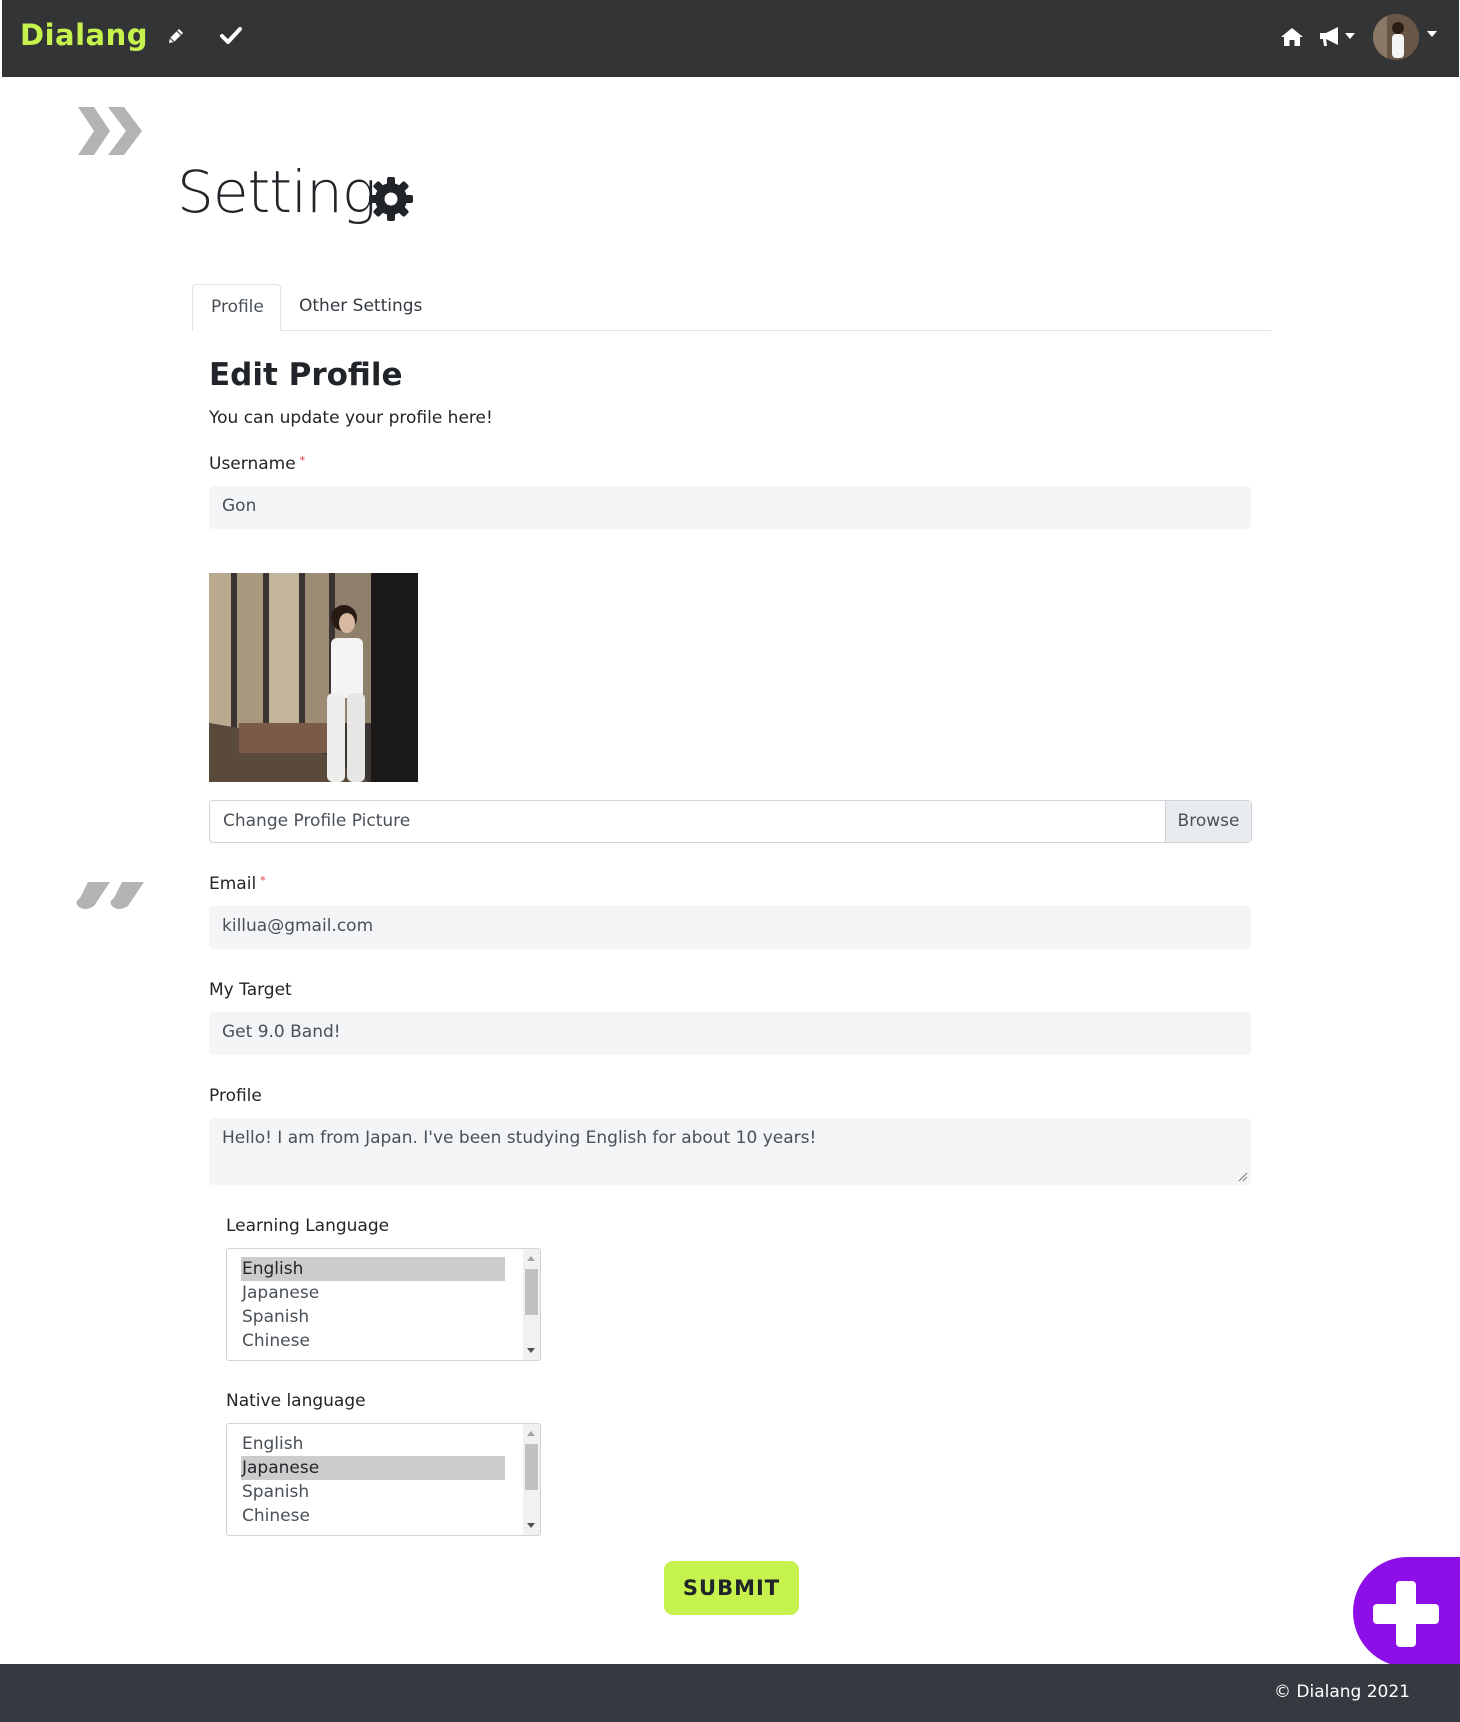  Describe the element at coordinates (730, 927) in the screenshot. I see `email-field: killua@gmail.com` at that location.